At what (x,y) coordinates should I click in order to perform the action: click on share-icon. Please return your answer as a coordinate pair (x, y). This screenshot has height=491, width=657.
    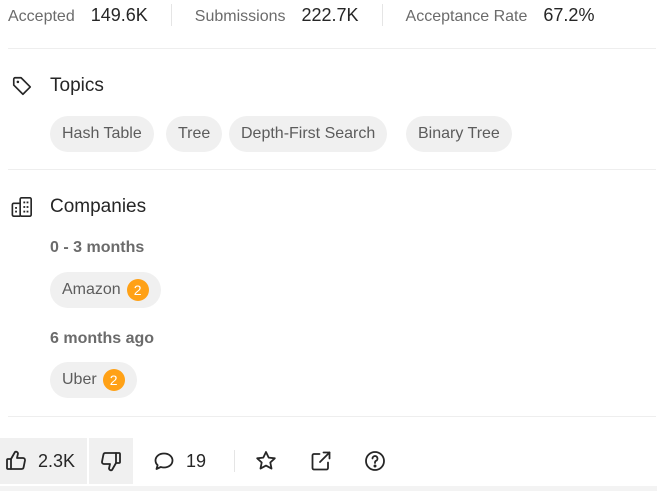
    Looking at the image, I should click on (321, 461).